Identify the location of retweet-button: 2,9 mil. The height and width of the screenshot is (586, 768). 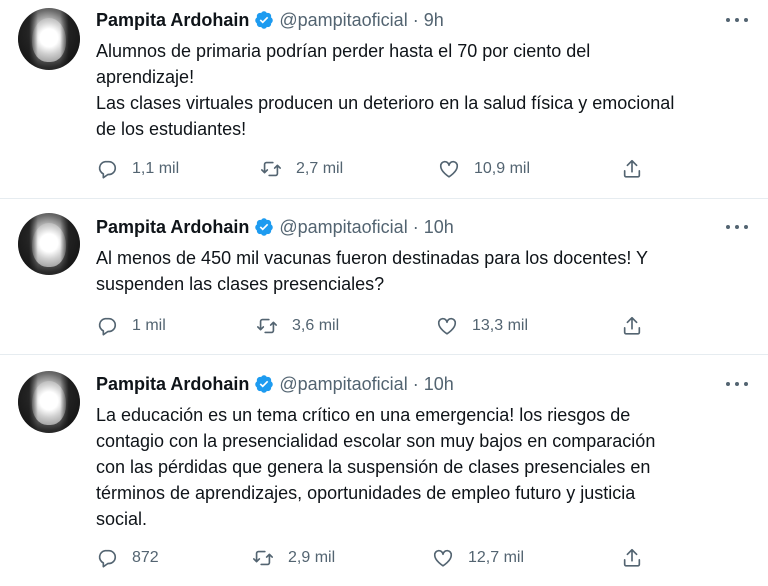
(293, 558).